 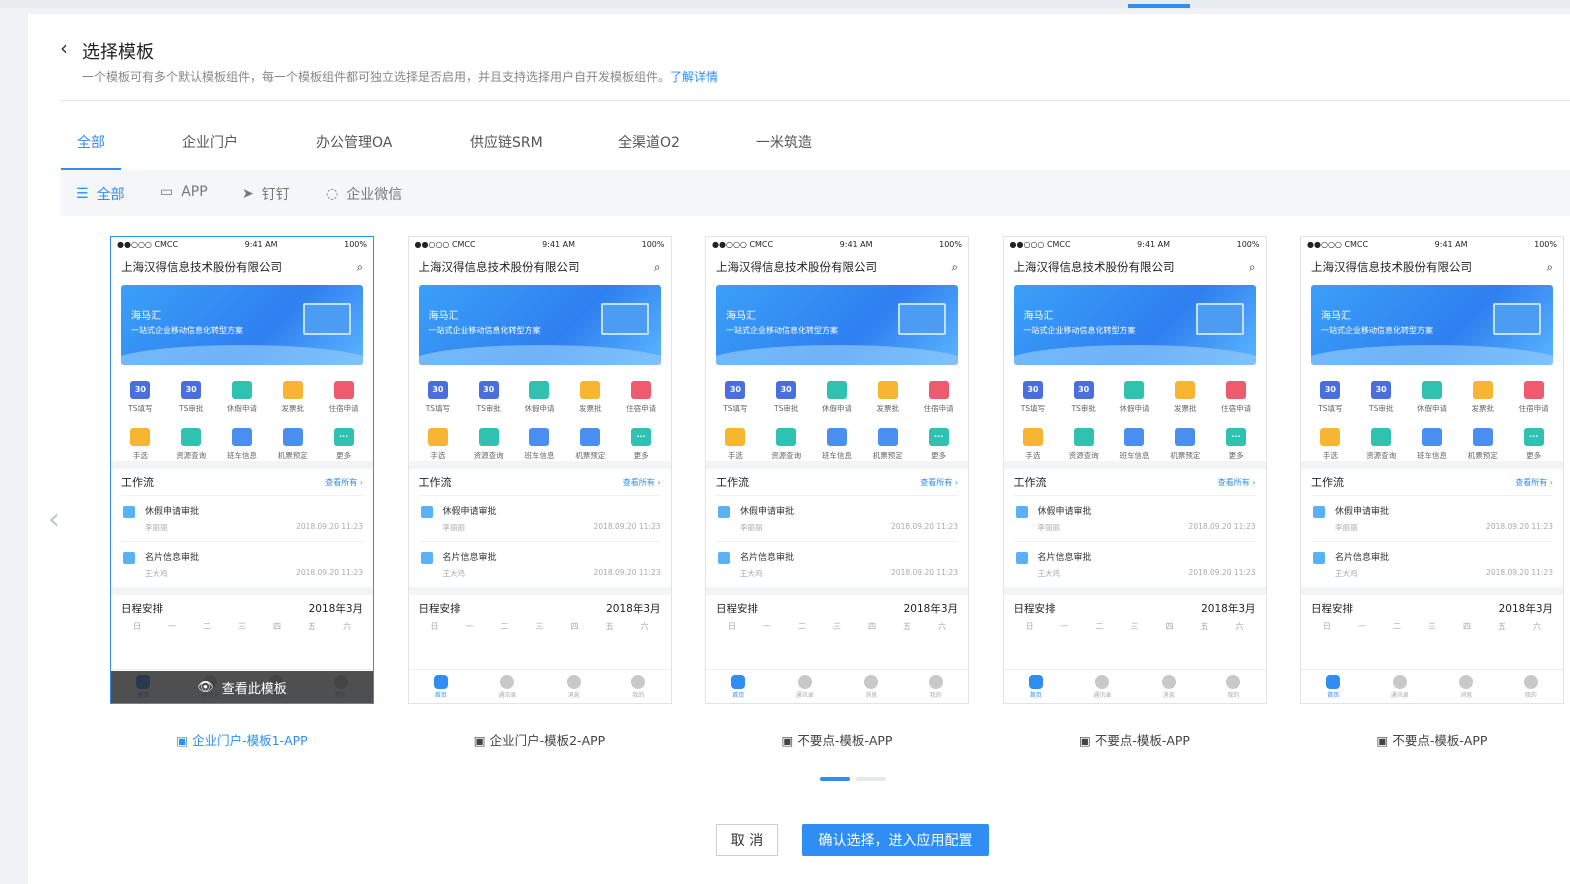 I want to click on back-chevron-icon: ‹, so click(x=64, y=48).